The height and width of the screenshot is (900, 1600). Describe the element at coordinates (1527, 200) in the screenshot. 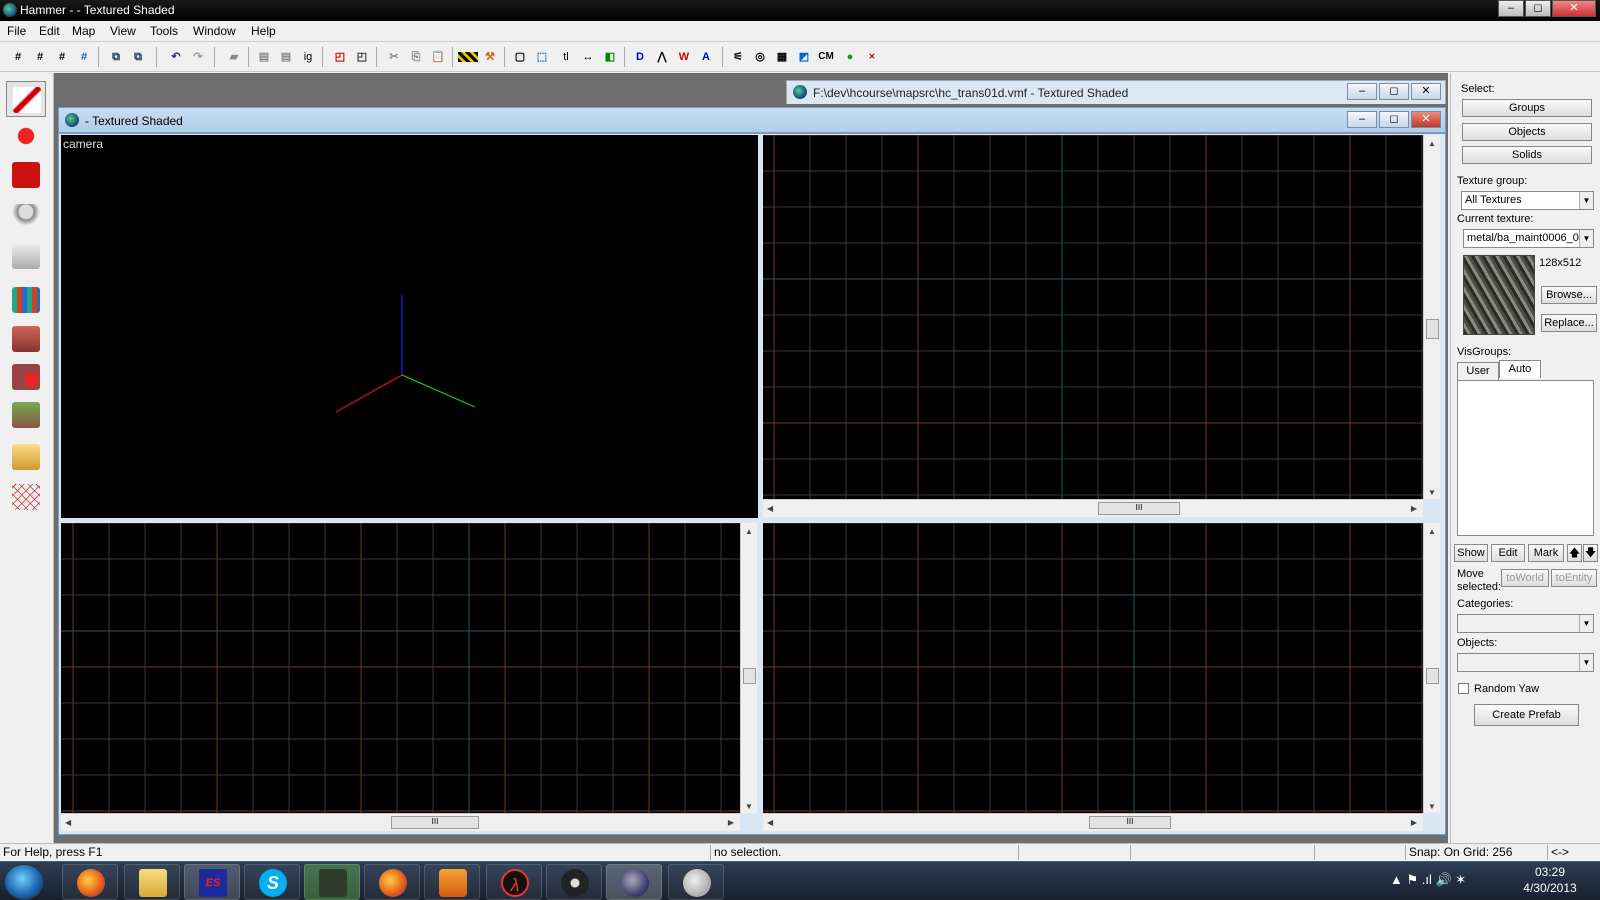

I see `texture-group-select: All Textures ▼` at that location.